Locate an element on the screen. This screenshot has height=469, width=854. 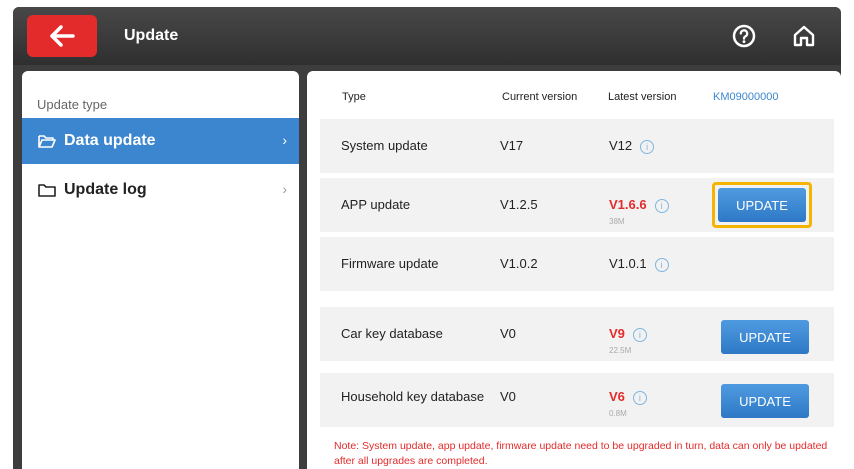
latest-version: V6 is located at coordinates (617, 396).